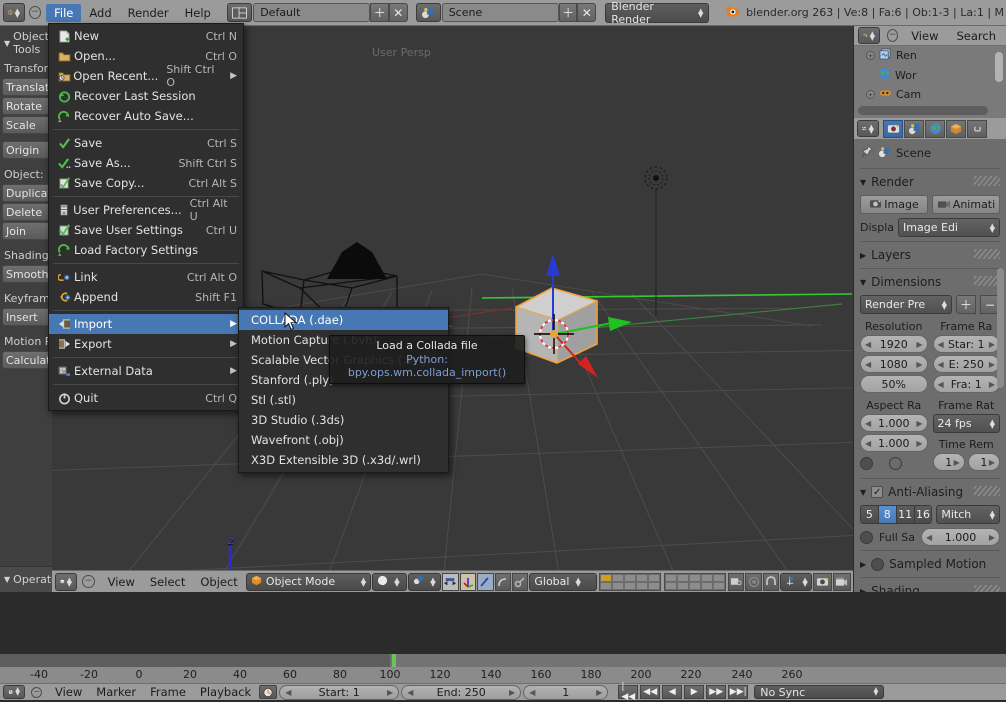 Image resolution: width=1006 pixels, height=702 pixels. Describe the element at coordinates (239, 12) in the screenshot. I see `screen-layout-icon` at that location.